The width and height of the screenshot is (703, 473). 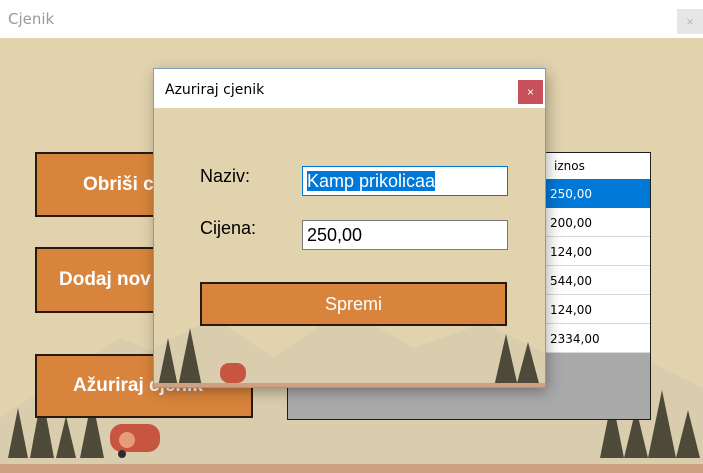 What do you see at coordinates (118, 184) in the screenshot?
I see `delete-price-button-label: Obriši c` at bounding box center [118, 184].